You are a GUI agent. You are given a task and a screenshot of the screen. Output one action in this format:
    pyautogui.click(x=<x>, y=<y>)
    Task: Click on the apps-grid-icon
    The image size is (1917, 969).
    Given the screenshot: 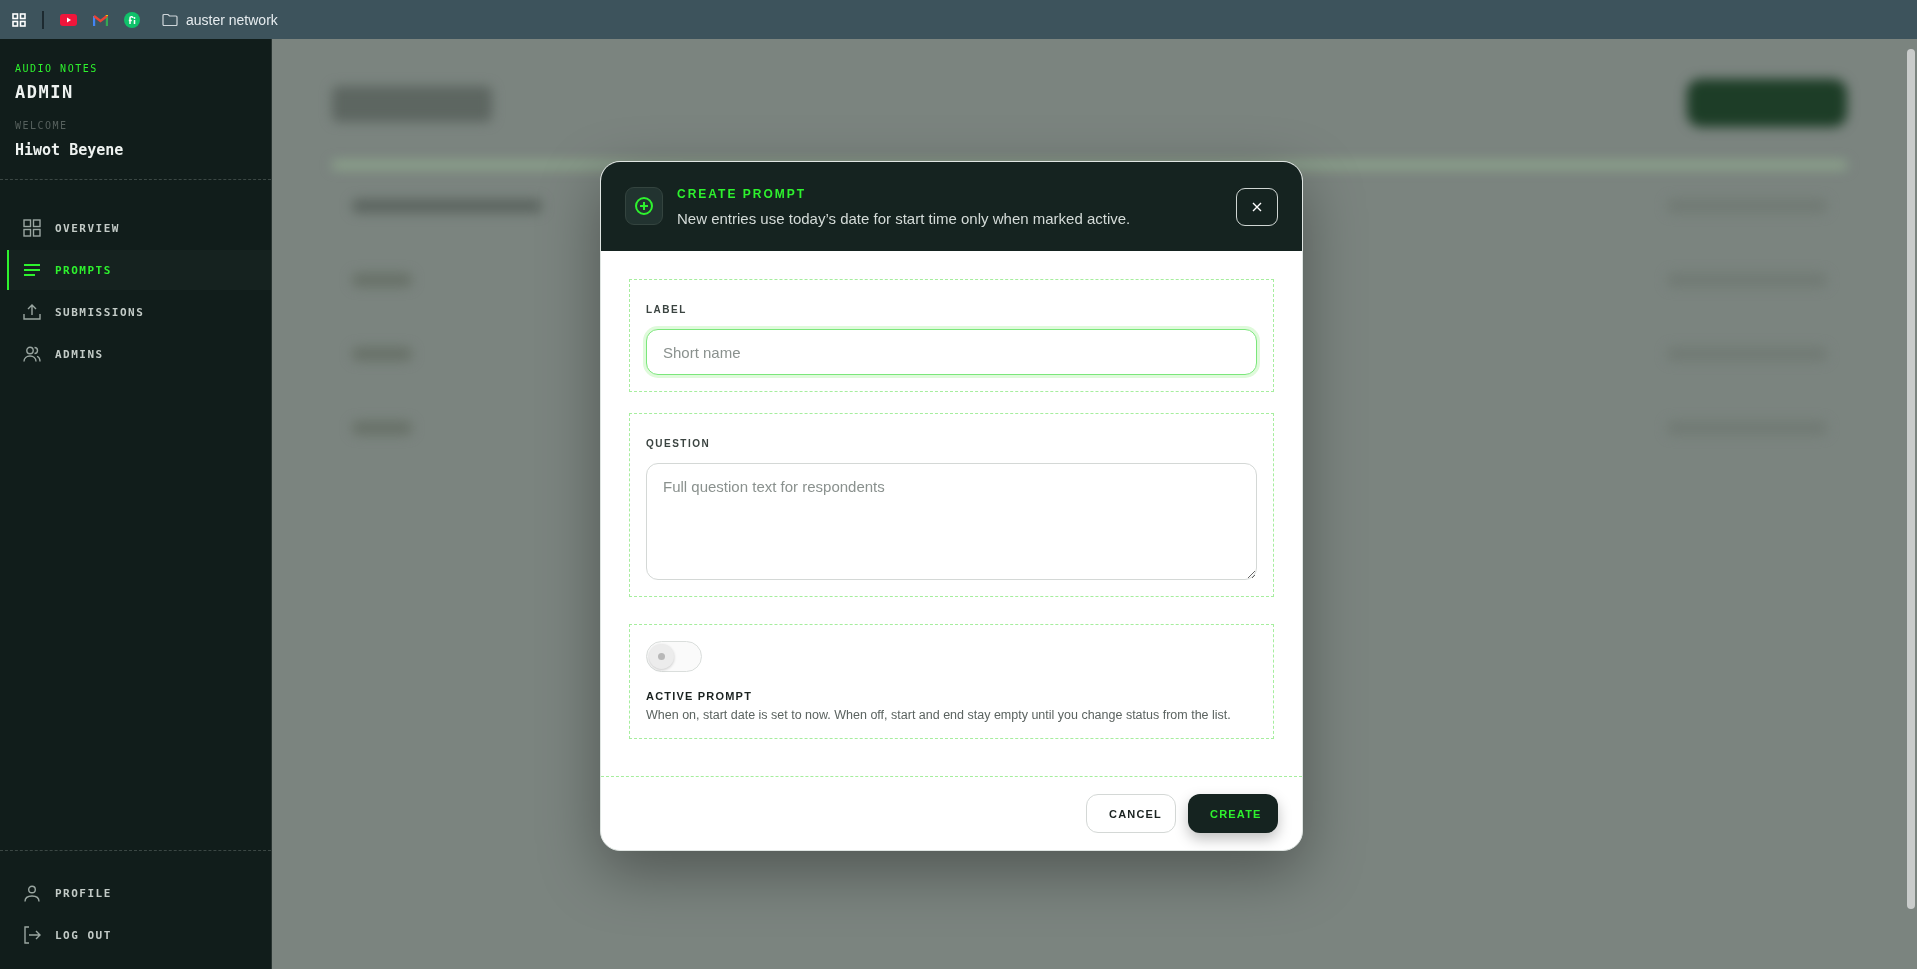 What is the action you would take?
    pyautogui.click(x=19, y=19)
    